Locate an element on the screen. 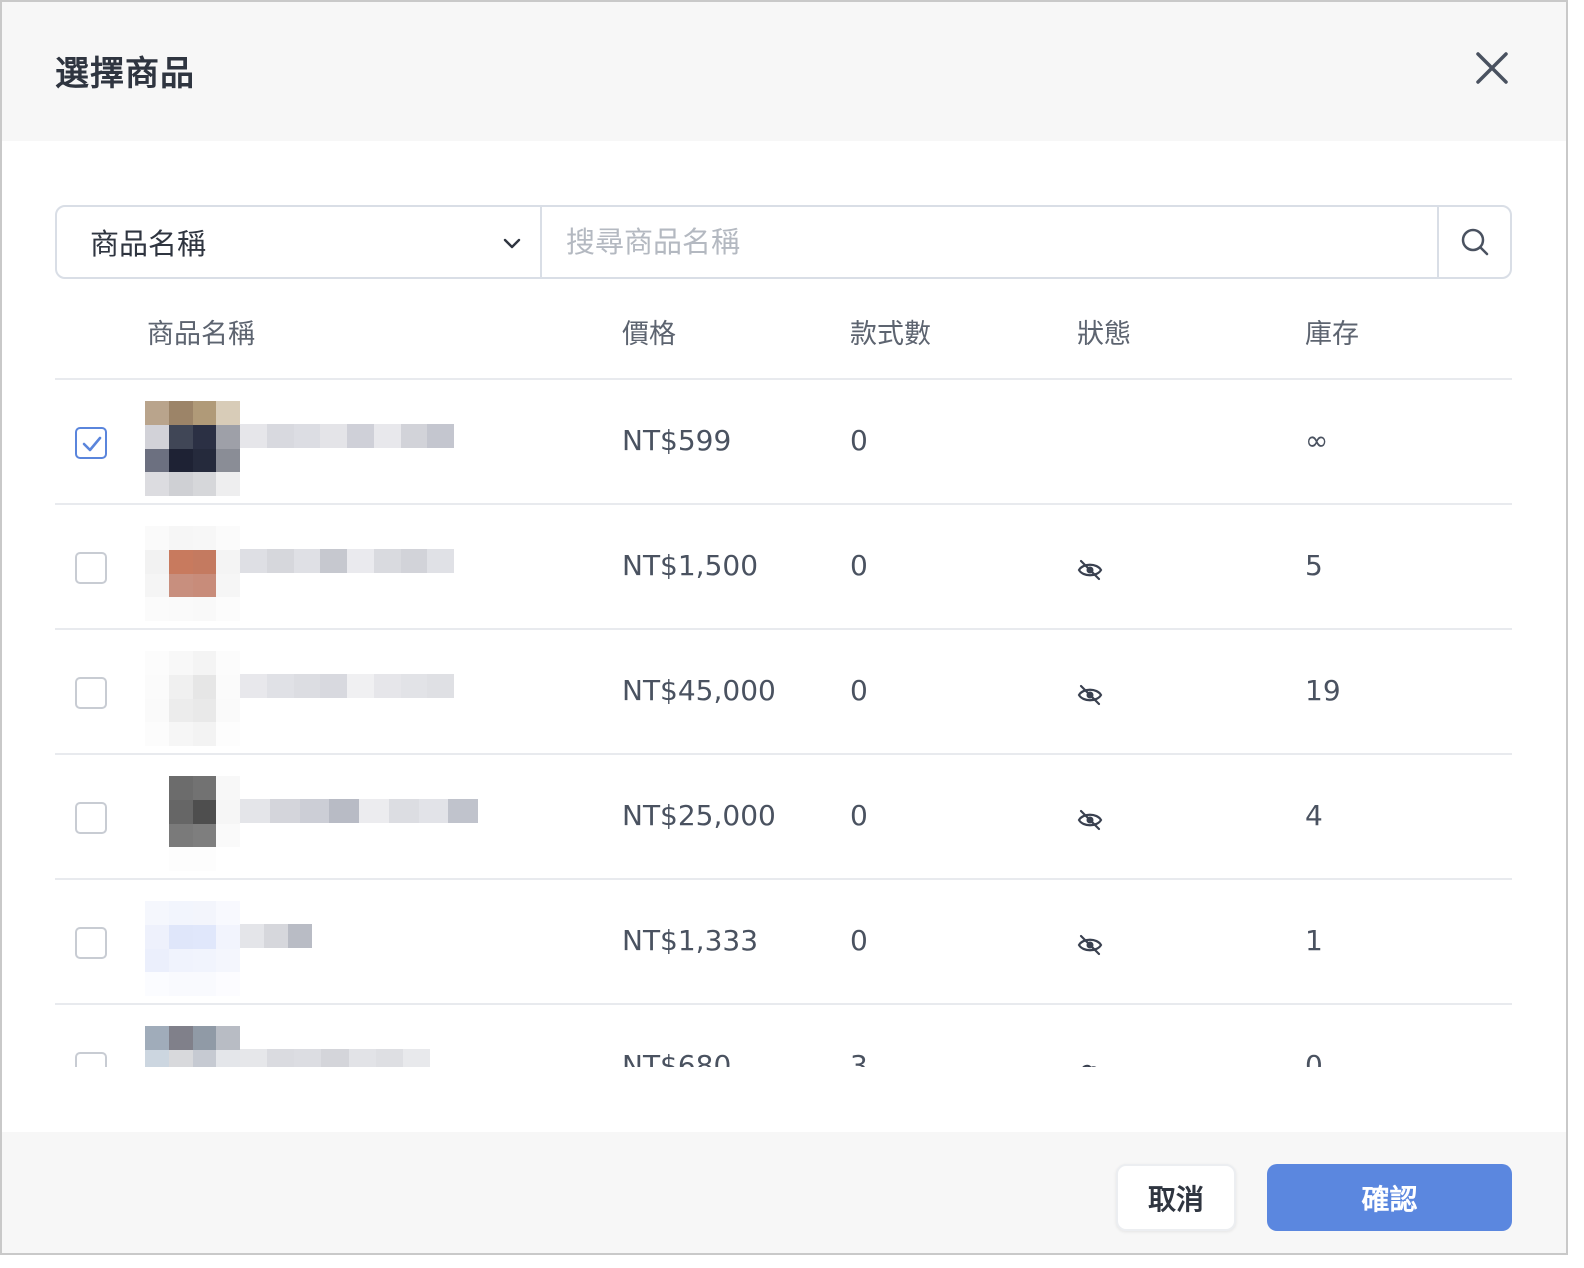  column-header-status: 狀態 is located at coordinates (1104, 334).